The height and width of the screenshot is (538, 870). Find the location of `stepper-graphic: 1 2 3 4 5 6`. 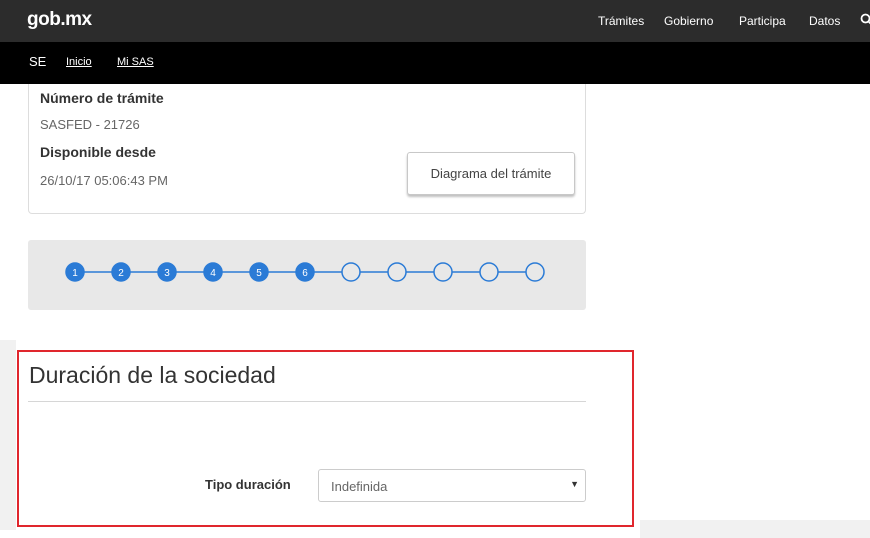

stepper-graphic: 1 2 3 4 5 6 is located at coordinates (305, 272).